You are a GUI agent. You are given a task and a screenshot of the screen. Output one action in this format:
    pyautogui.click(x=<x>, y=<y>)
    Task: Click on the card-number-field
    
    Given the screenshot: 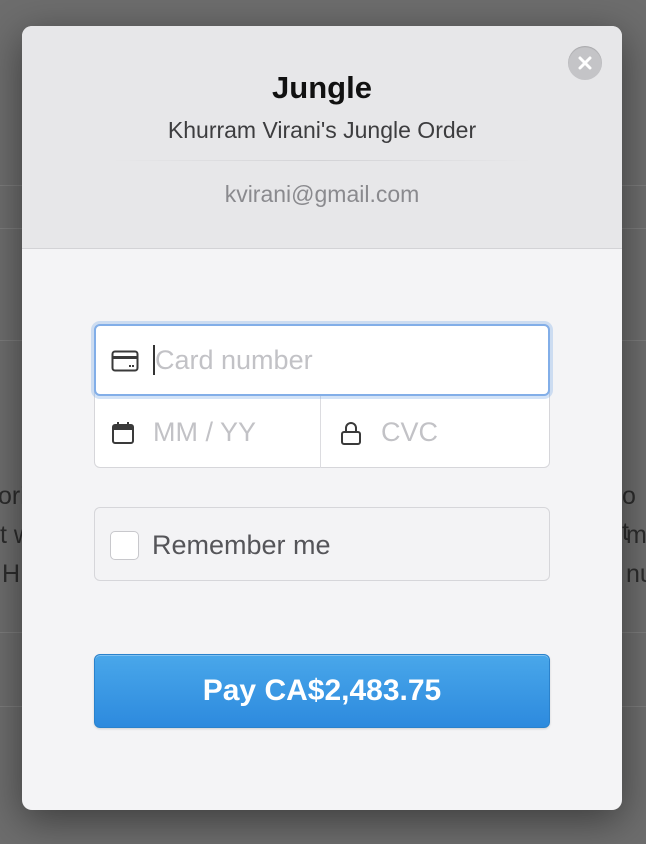 What is the action you would take?
    pyautogui.click(x=322, y=360)
    